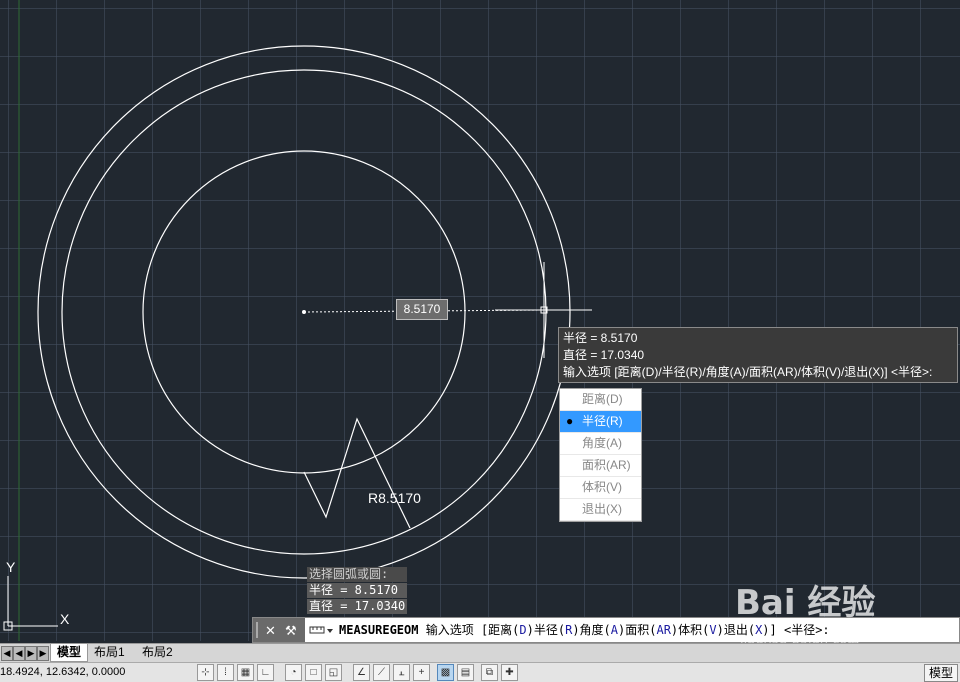 This screenshot has width=960, height=682. What do you see at coordinates (265, 672) in the screenshot?
I see `ortho-mode-icon: ∟` at bounding box center [265, 672].